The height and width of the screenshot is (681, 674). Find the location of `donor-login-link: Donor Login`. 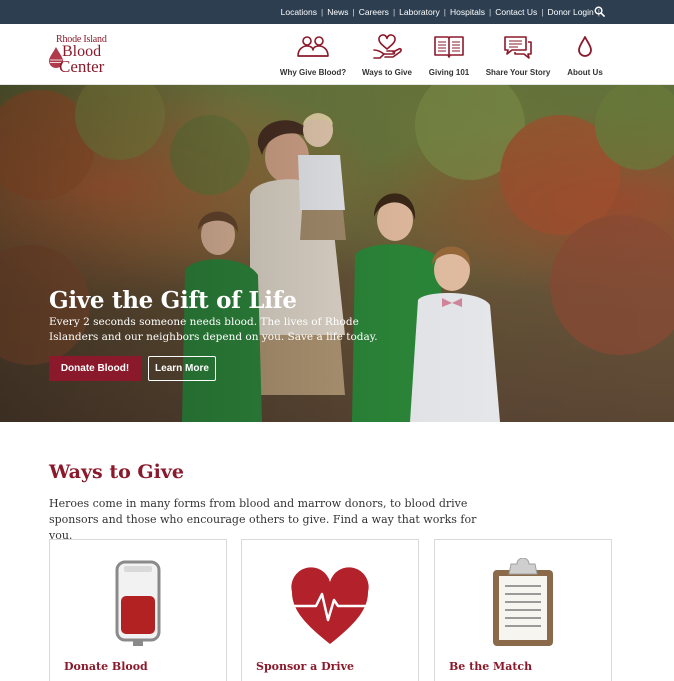

donor-login-link: Donor Login is located at coordinates (570, 12).